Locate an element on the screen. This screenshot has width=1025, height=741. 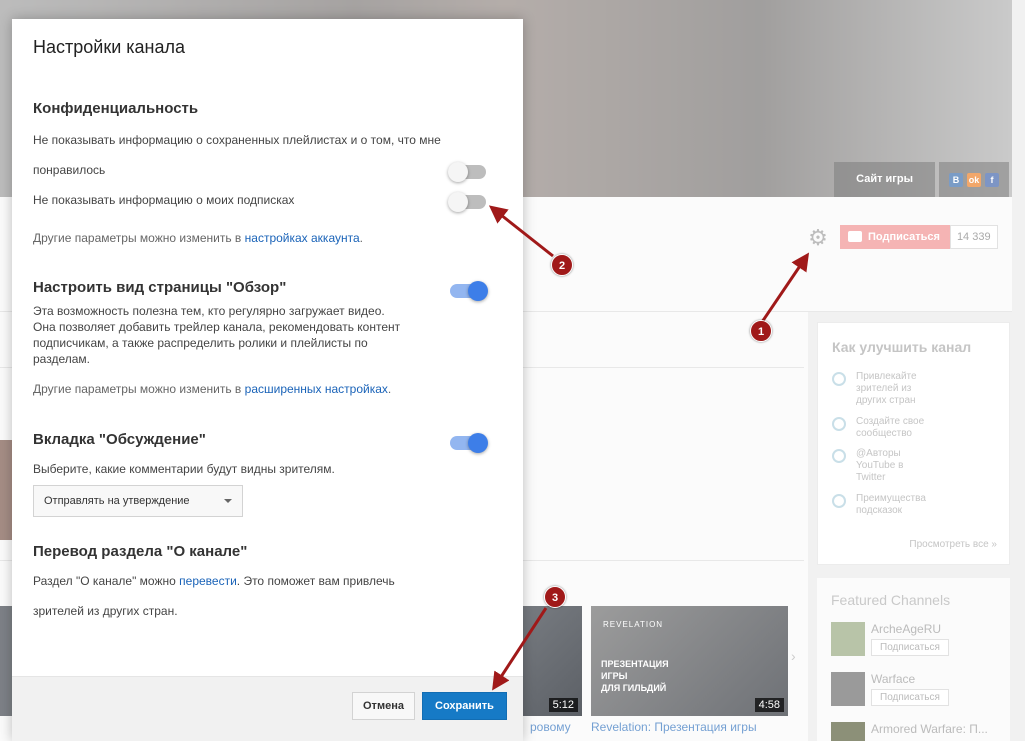
odnoklassniki-icon: ok is located at coordinates (974, 179).